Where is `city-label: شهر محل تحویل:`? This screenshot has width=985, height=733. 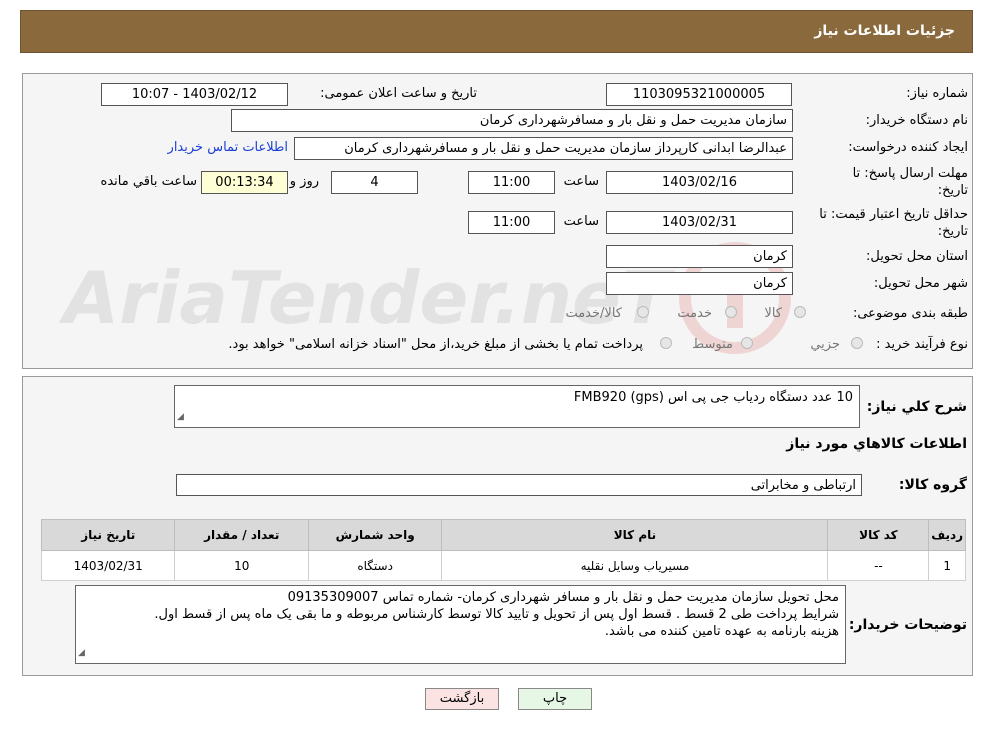 city-label: شهر محل تحویل: is located at coordinates (920, 283).